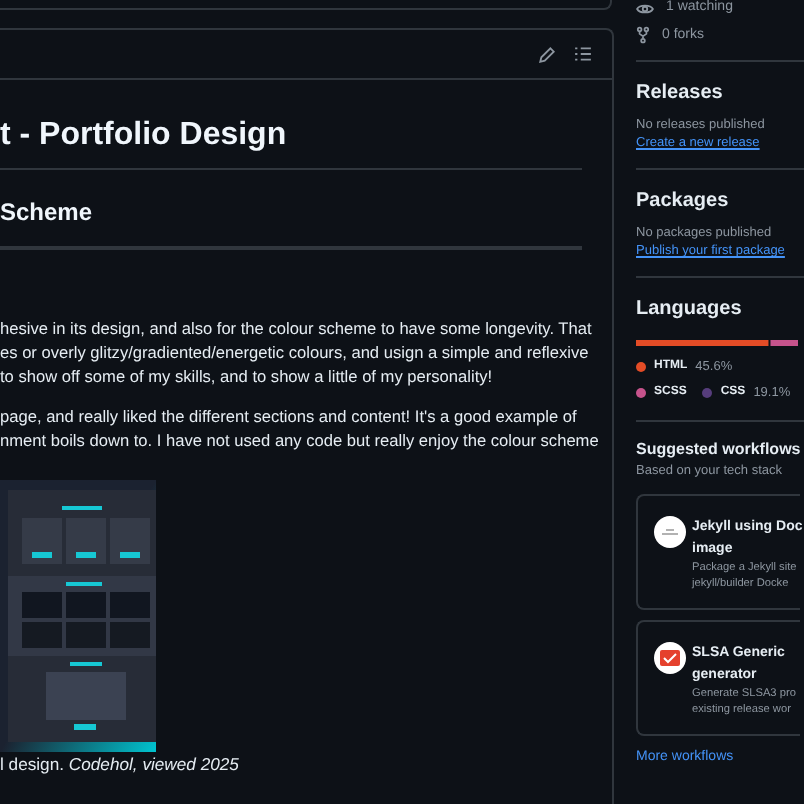  What do you see at coordinates (291, 125) in the screenshot?
I see `readme-title: t - Portfolio Design` at bounding box center [291, 125].